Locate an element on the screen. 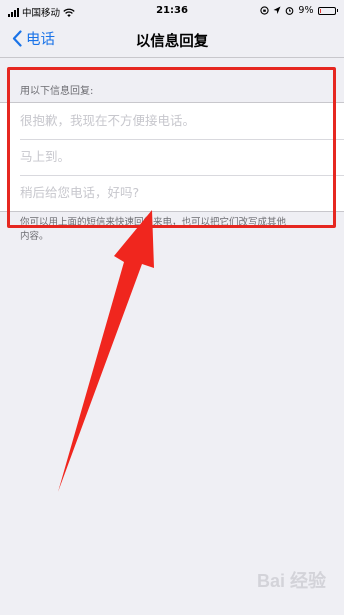 This screenshot has height=615, width=344. annotation-arrow-icon is located at coordinates (106, 351).